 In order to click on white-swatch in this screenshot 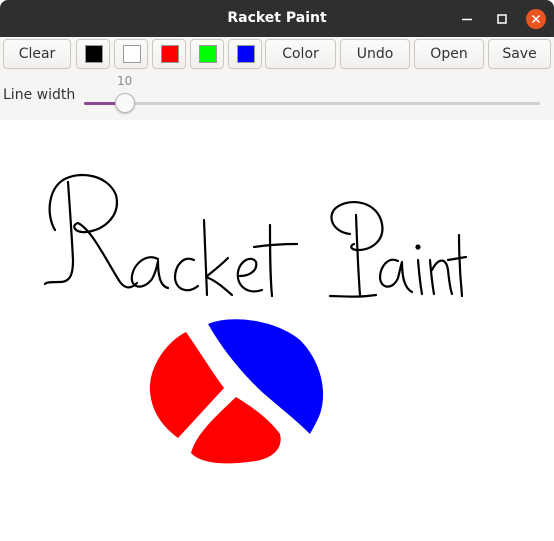, I will do `click(132, 54)`.